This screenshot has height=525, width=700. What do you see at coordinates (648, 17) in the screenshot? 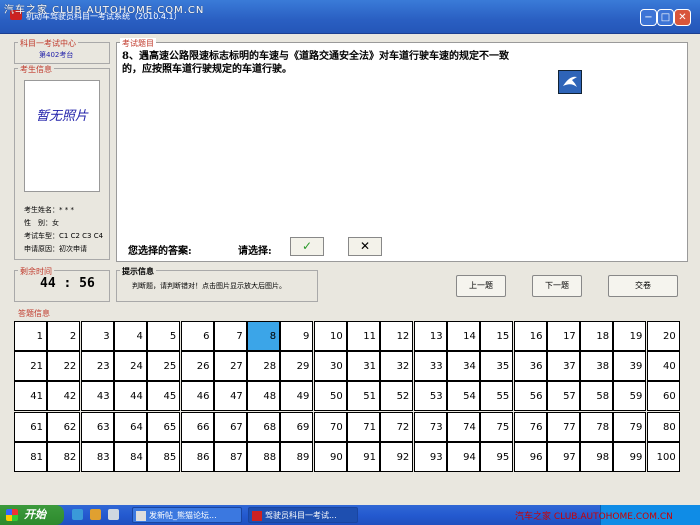
I see `minimize-button: −` at bounding box center [648, 17].